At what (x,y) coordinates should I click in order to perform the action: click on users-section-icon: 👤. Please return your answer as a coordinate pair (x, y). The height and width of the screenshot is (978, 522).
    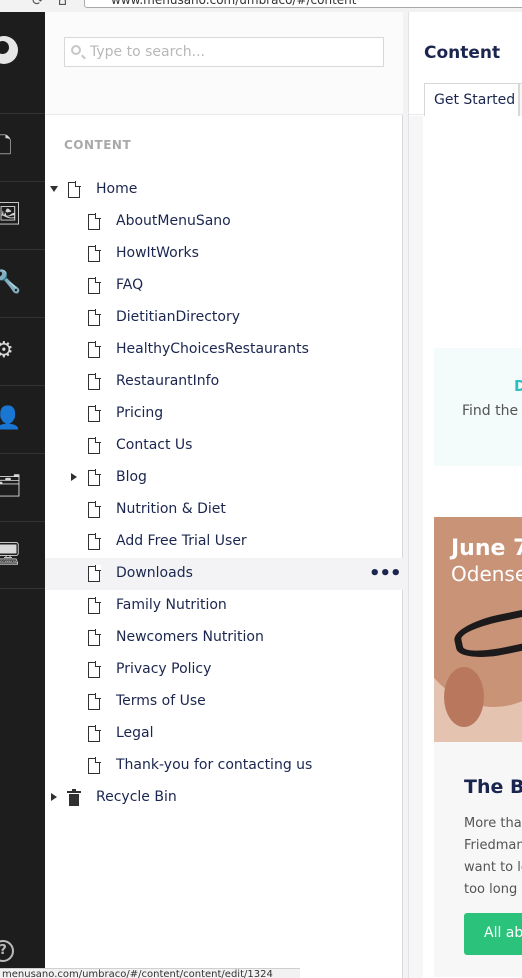
    Looking at the image, I should click on (11, 418).